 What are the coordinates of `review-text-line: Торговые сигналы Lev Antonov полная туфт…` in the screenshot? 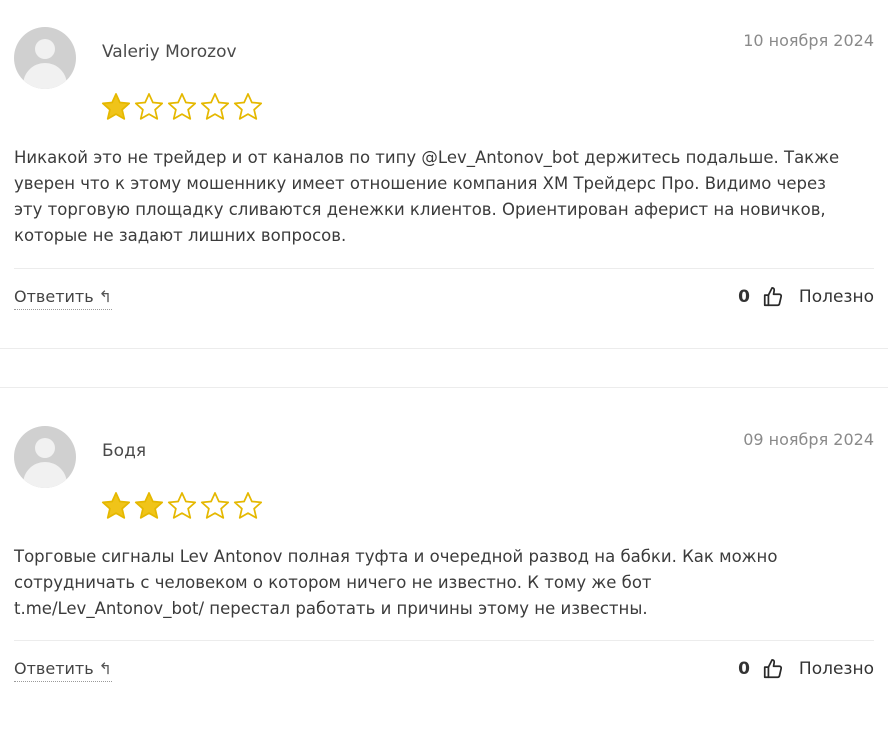 It's located at (396, 556).